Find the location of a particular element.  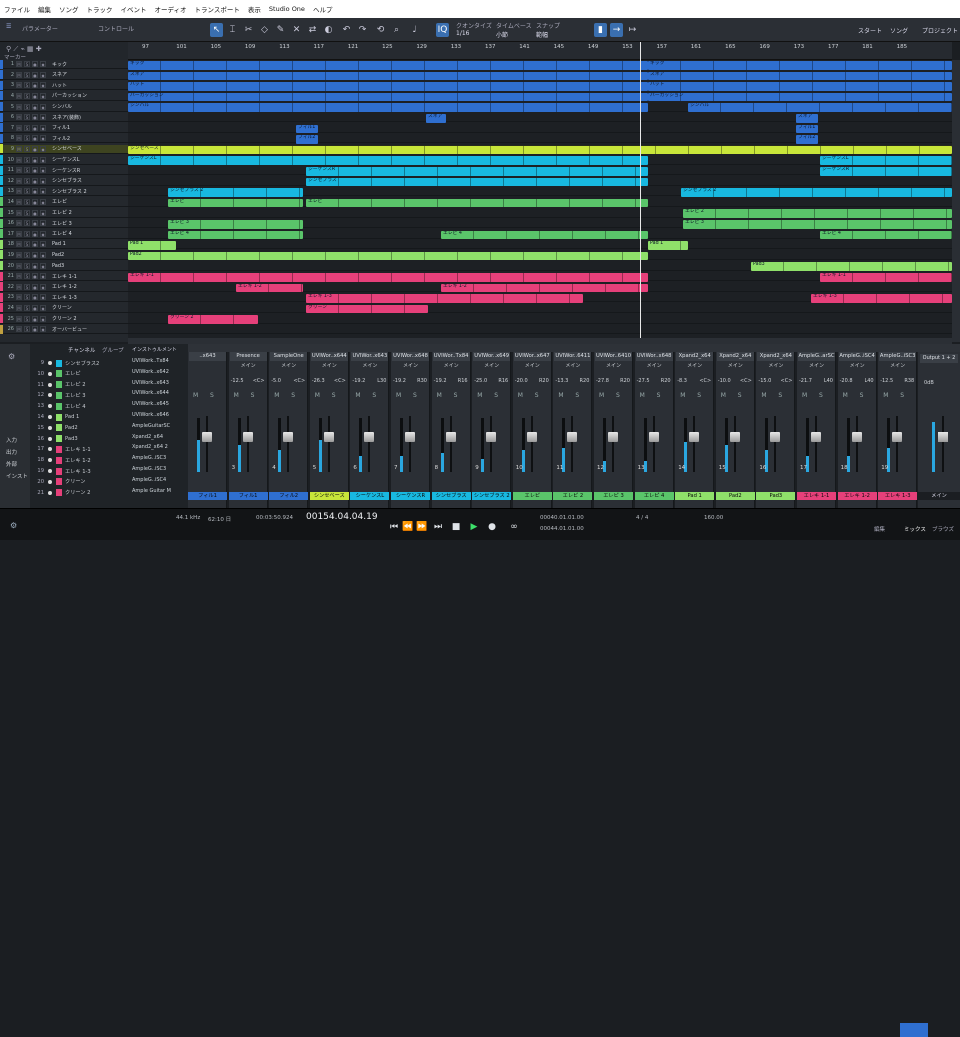

track-header: 2 M S ● ◆ スネア is located at coordinates (64, 75).